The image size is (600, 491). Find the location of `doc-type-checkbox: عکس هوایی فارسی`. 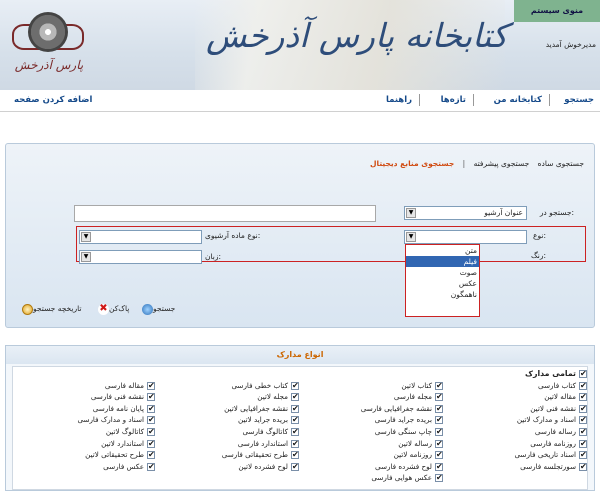

doc-type-checkbox: عکس هوایی فارسی is located at coordinates (371, 478).